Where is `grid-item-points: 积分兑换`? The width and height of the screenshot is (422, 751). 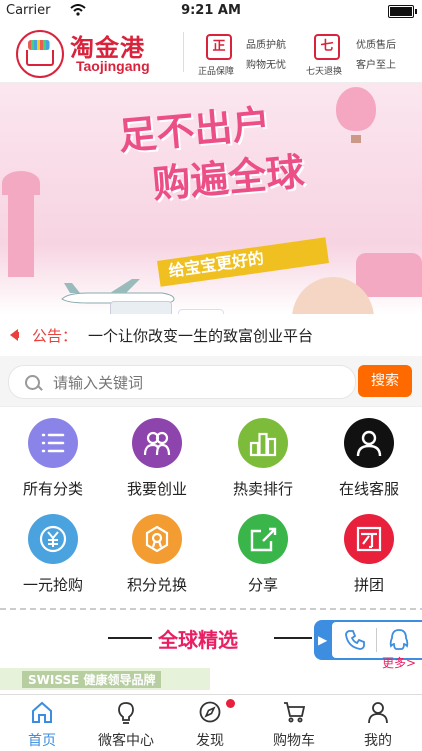
grid-item-points: 积分兑换 is located at coordinates (157, 556).